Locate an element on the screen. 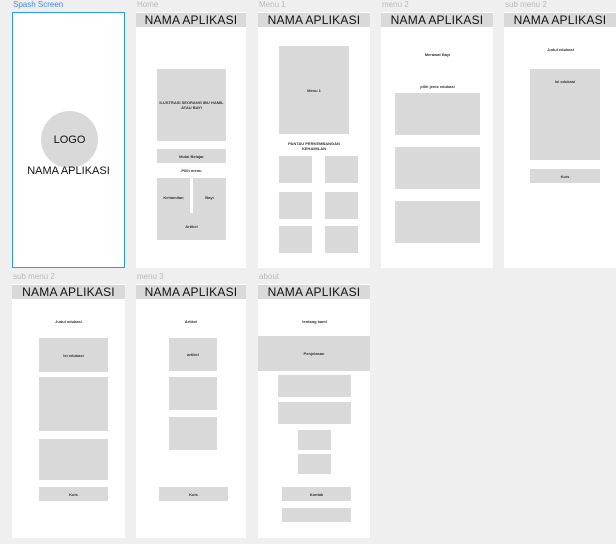  frame-label-menu2: menu 2 is located at coordinates (395, 4).